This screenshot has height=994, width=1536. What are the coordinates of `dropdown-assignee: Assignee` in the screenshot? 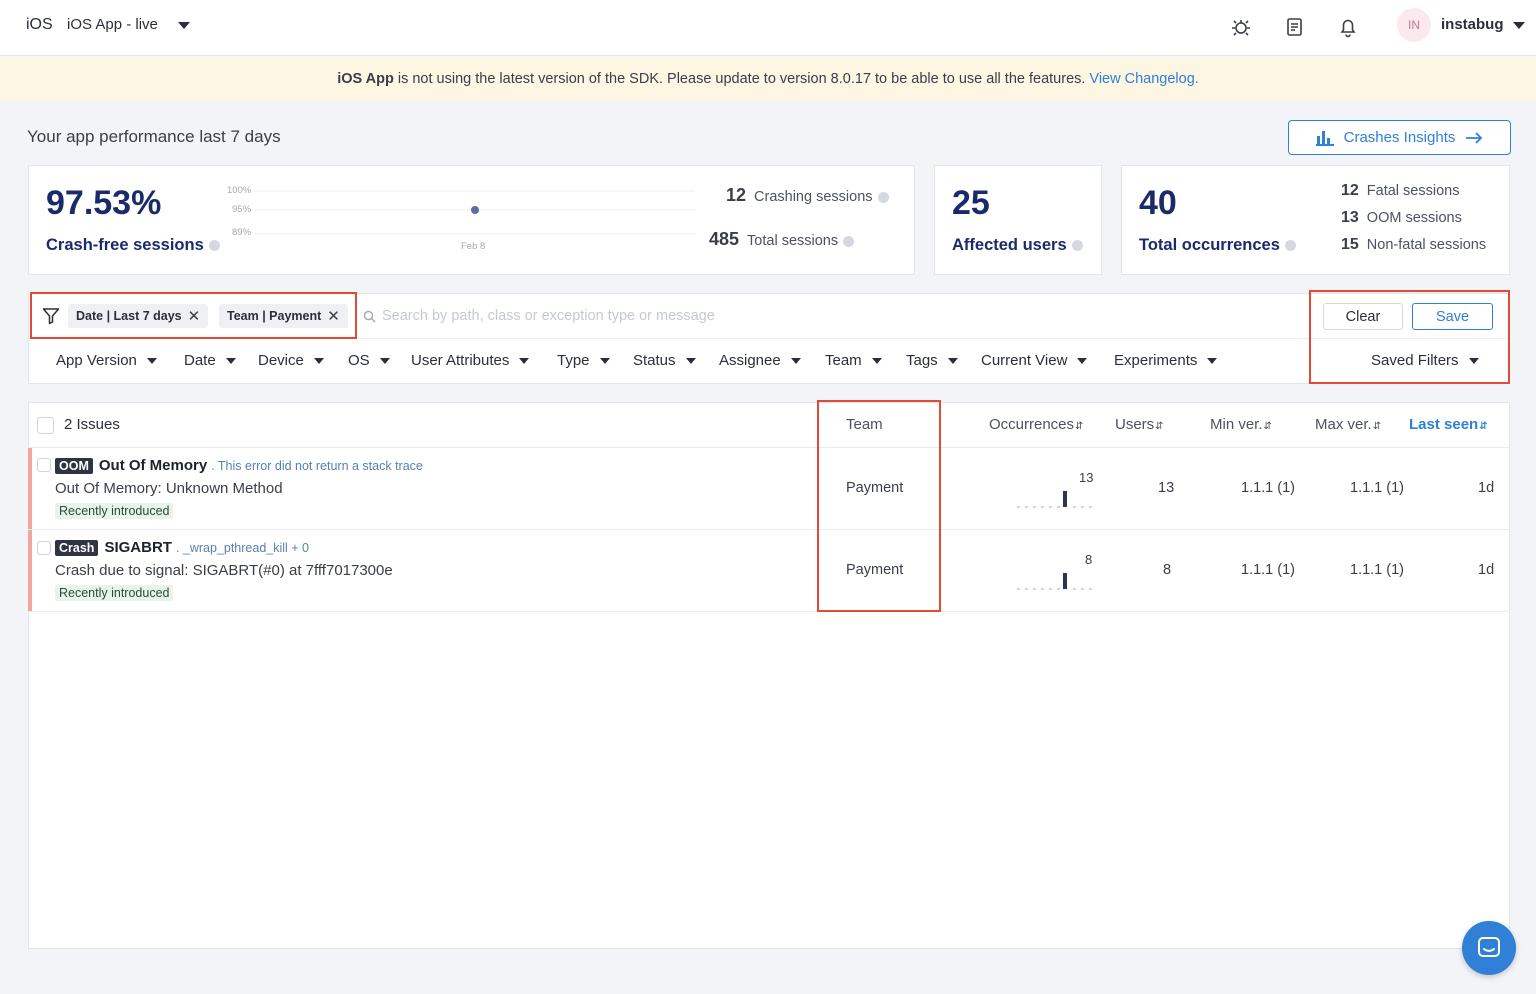 It's located at (760, 360).